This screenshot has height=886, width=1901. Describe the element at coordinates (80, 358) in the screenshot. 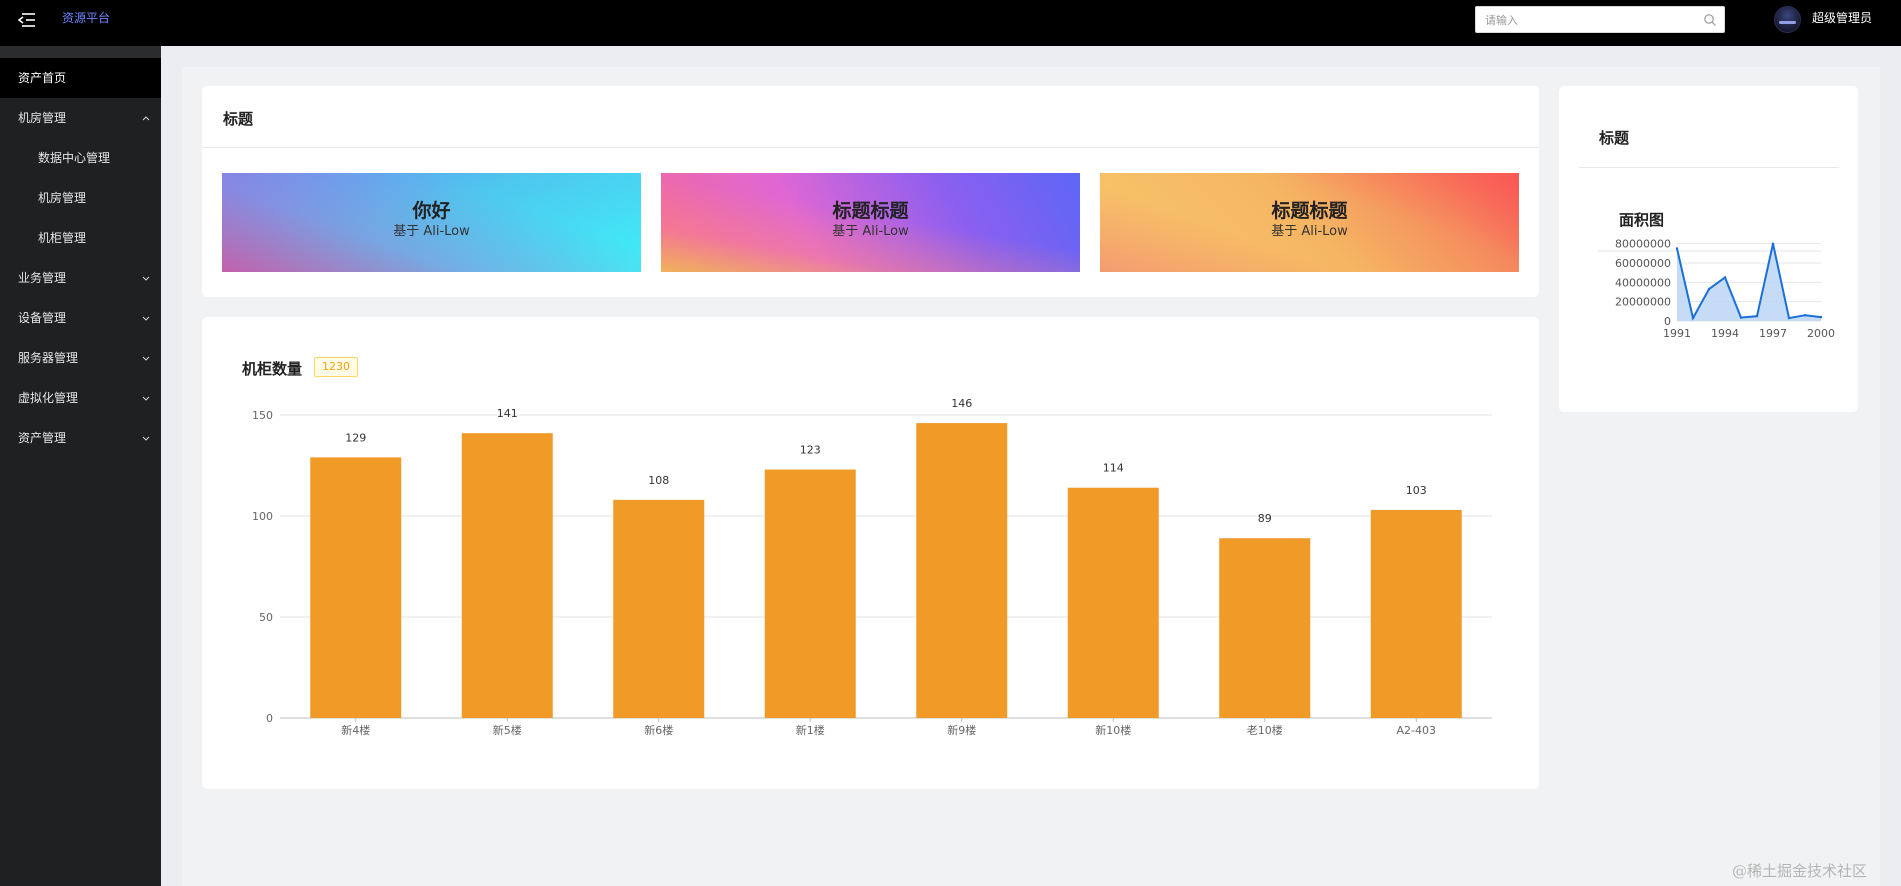

I see `sidebar-item: 服务器管理` at that location.